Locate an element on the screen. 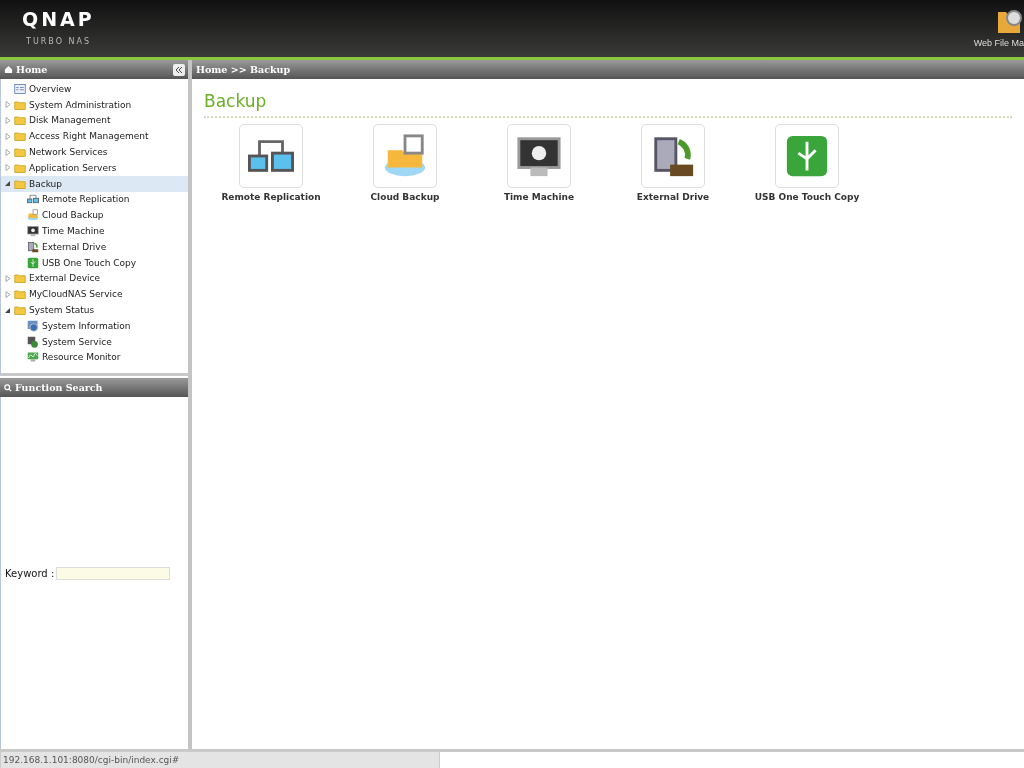  tree-item: Overview is located at coordinates (94, 89).